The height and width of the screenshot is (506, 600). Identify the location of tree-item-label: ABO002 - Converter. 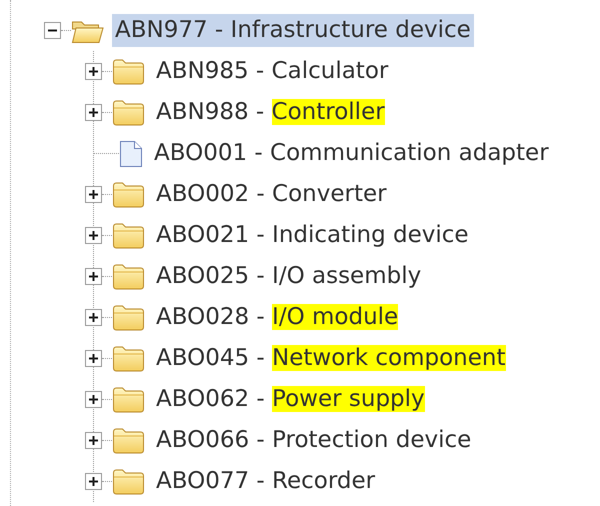
(271, 195).